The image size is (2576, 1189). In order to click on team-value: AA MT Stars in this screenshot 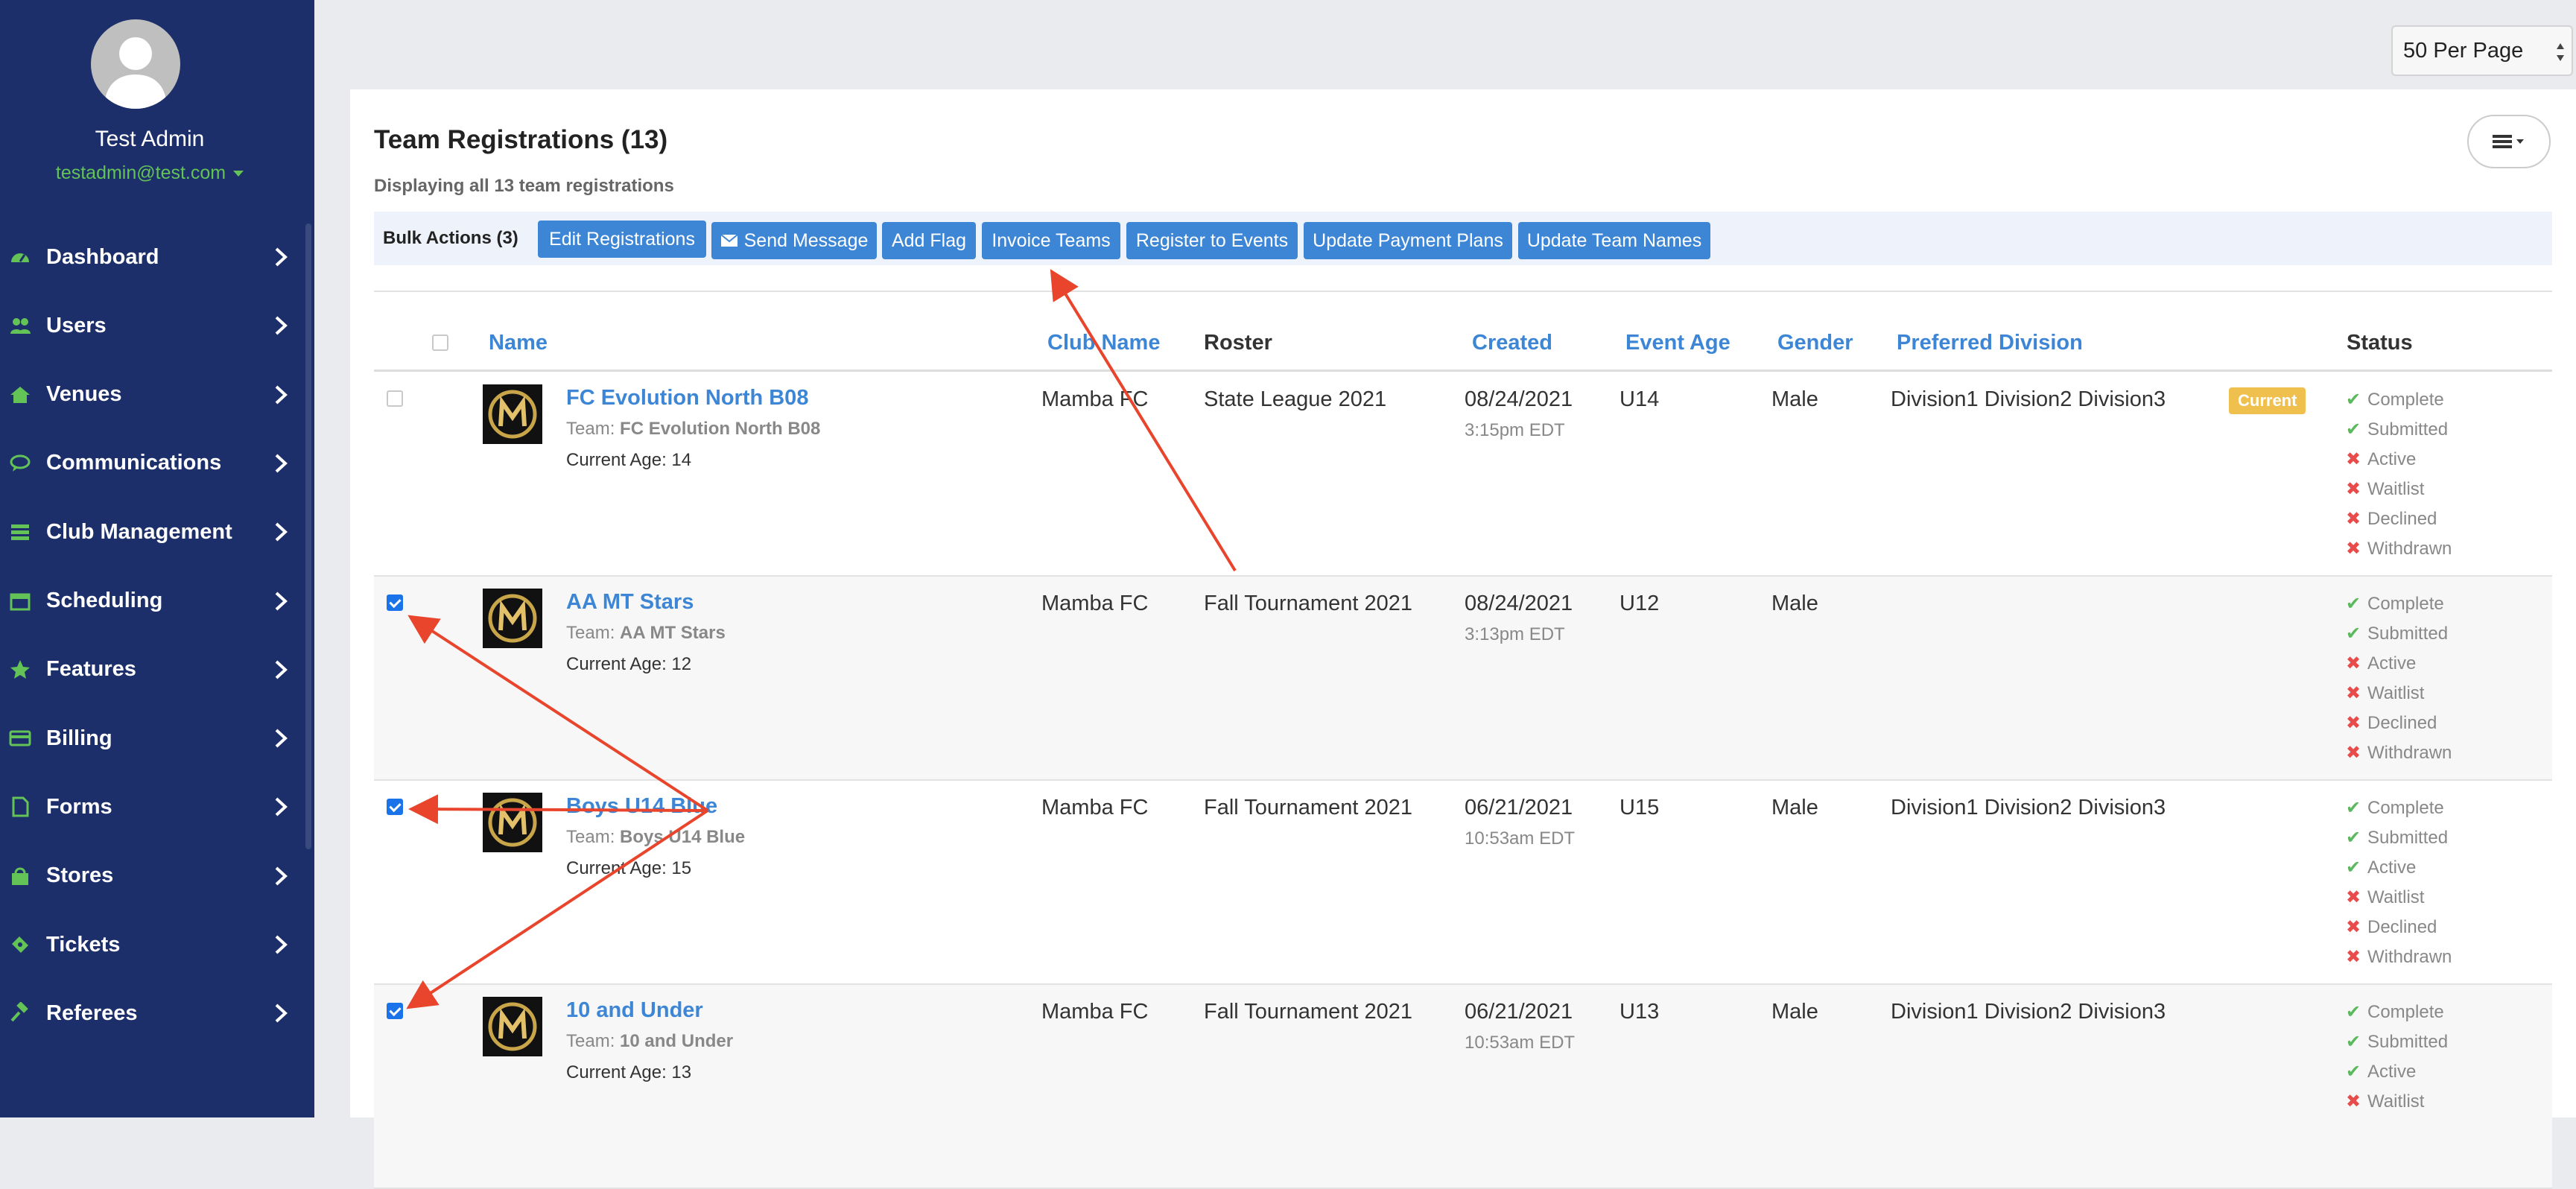, I will do `click(673, 633)`.